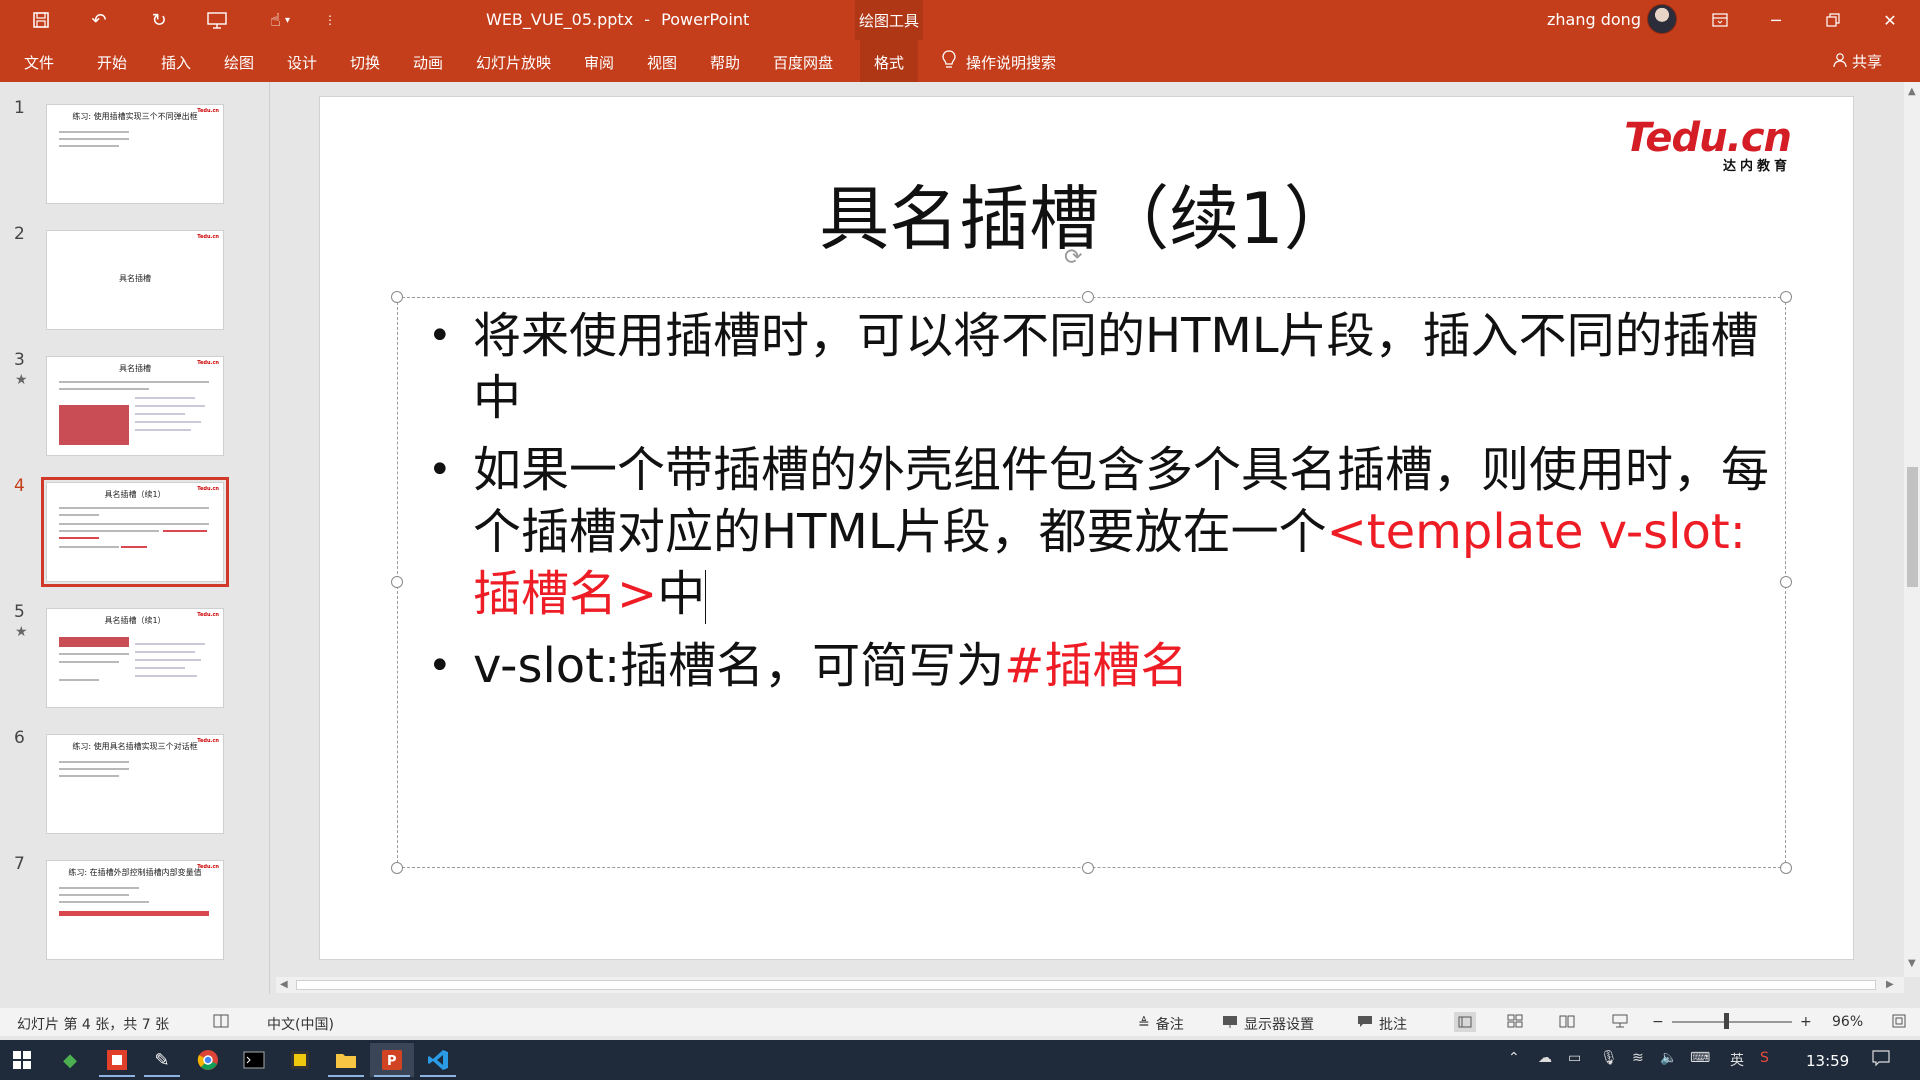 The image size is (1920, 1080). I want to click on input-method-icon: 英, so click(1737, 1060).